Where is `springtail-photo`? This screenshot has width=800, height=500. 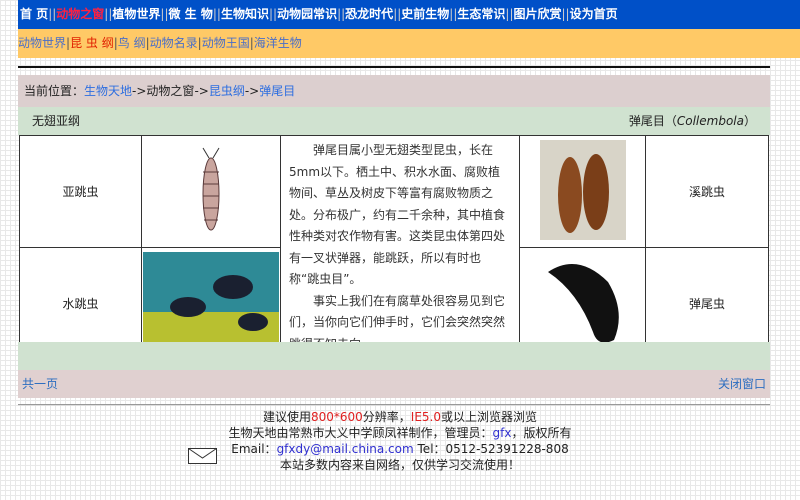
springtail-photo is located at coordinates (582, 190).